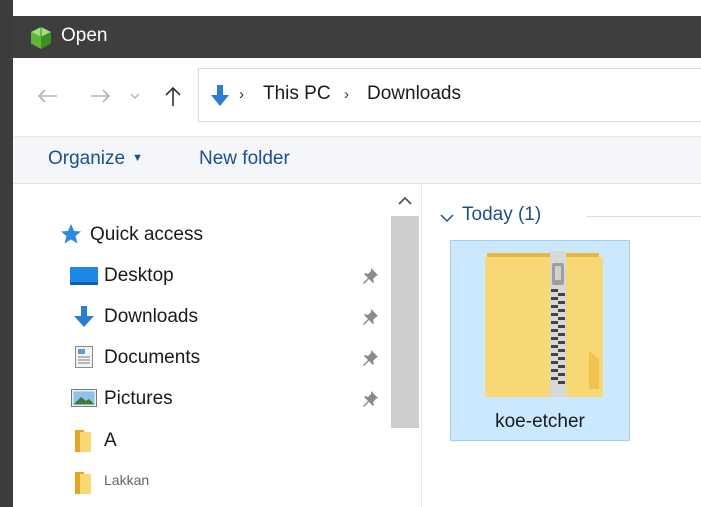 Image resolution: width=701 pixels, height=507 pixels. Describe the element at coordinates (357, 160) in the screenshot. I see `command-toolbar: Organize ▼ New folder` at that location.